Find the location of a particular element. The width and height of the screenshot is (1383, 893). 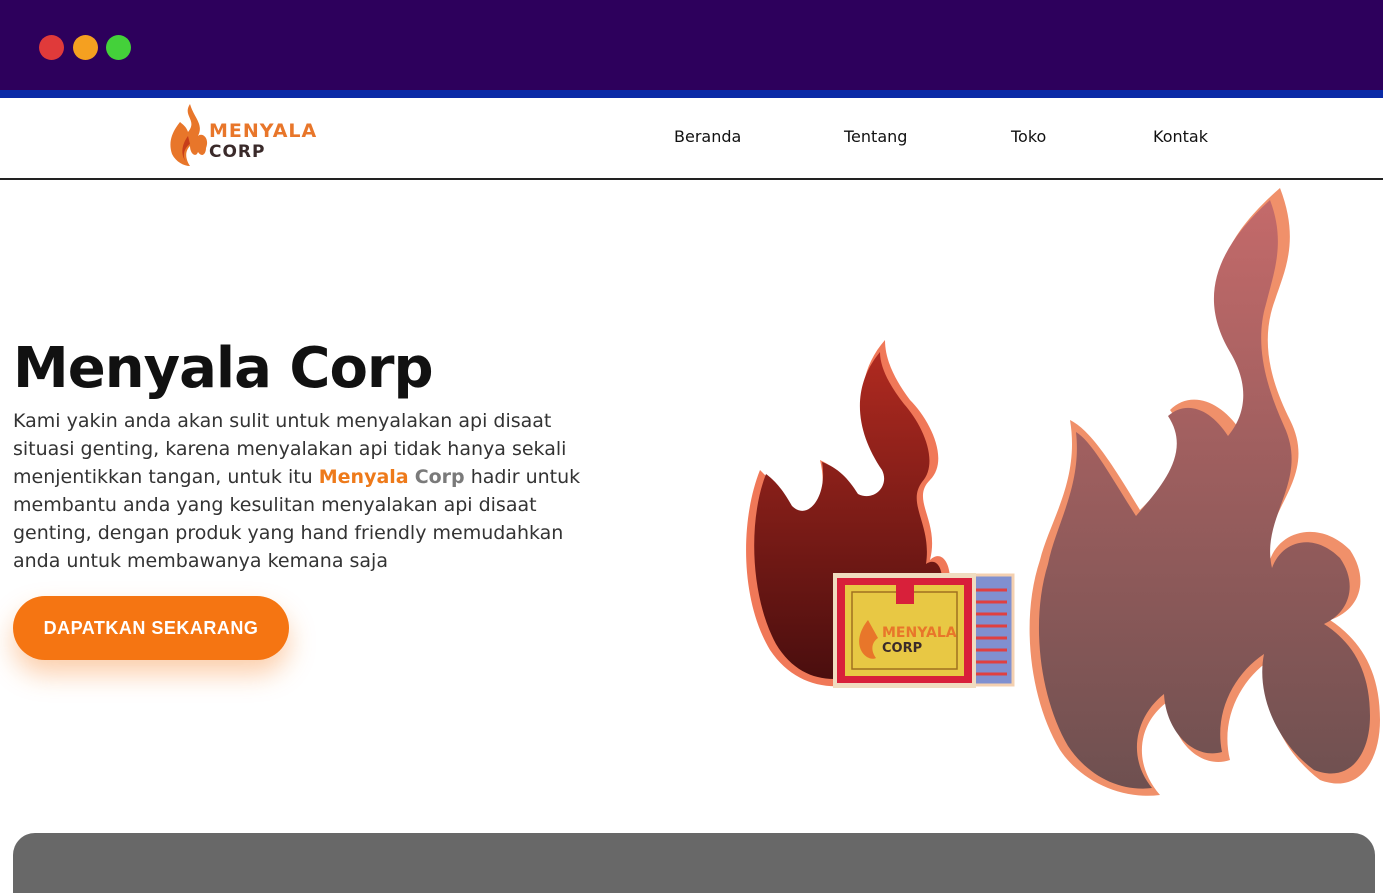

titlebar-accent-stripe is located at coordinates (691, 94).